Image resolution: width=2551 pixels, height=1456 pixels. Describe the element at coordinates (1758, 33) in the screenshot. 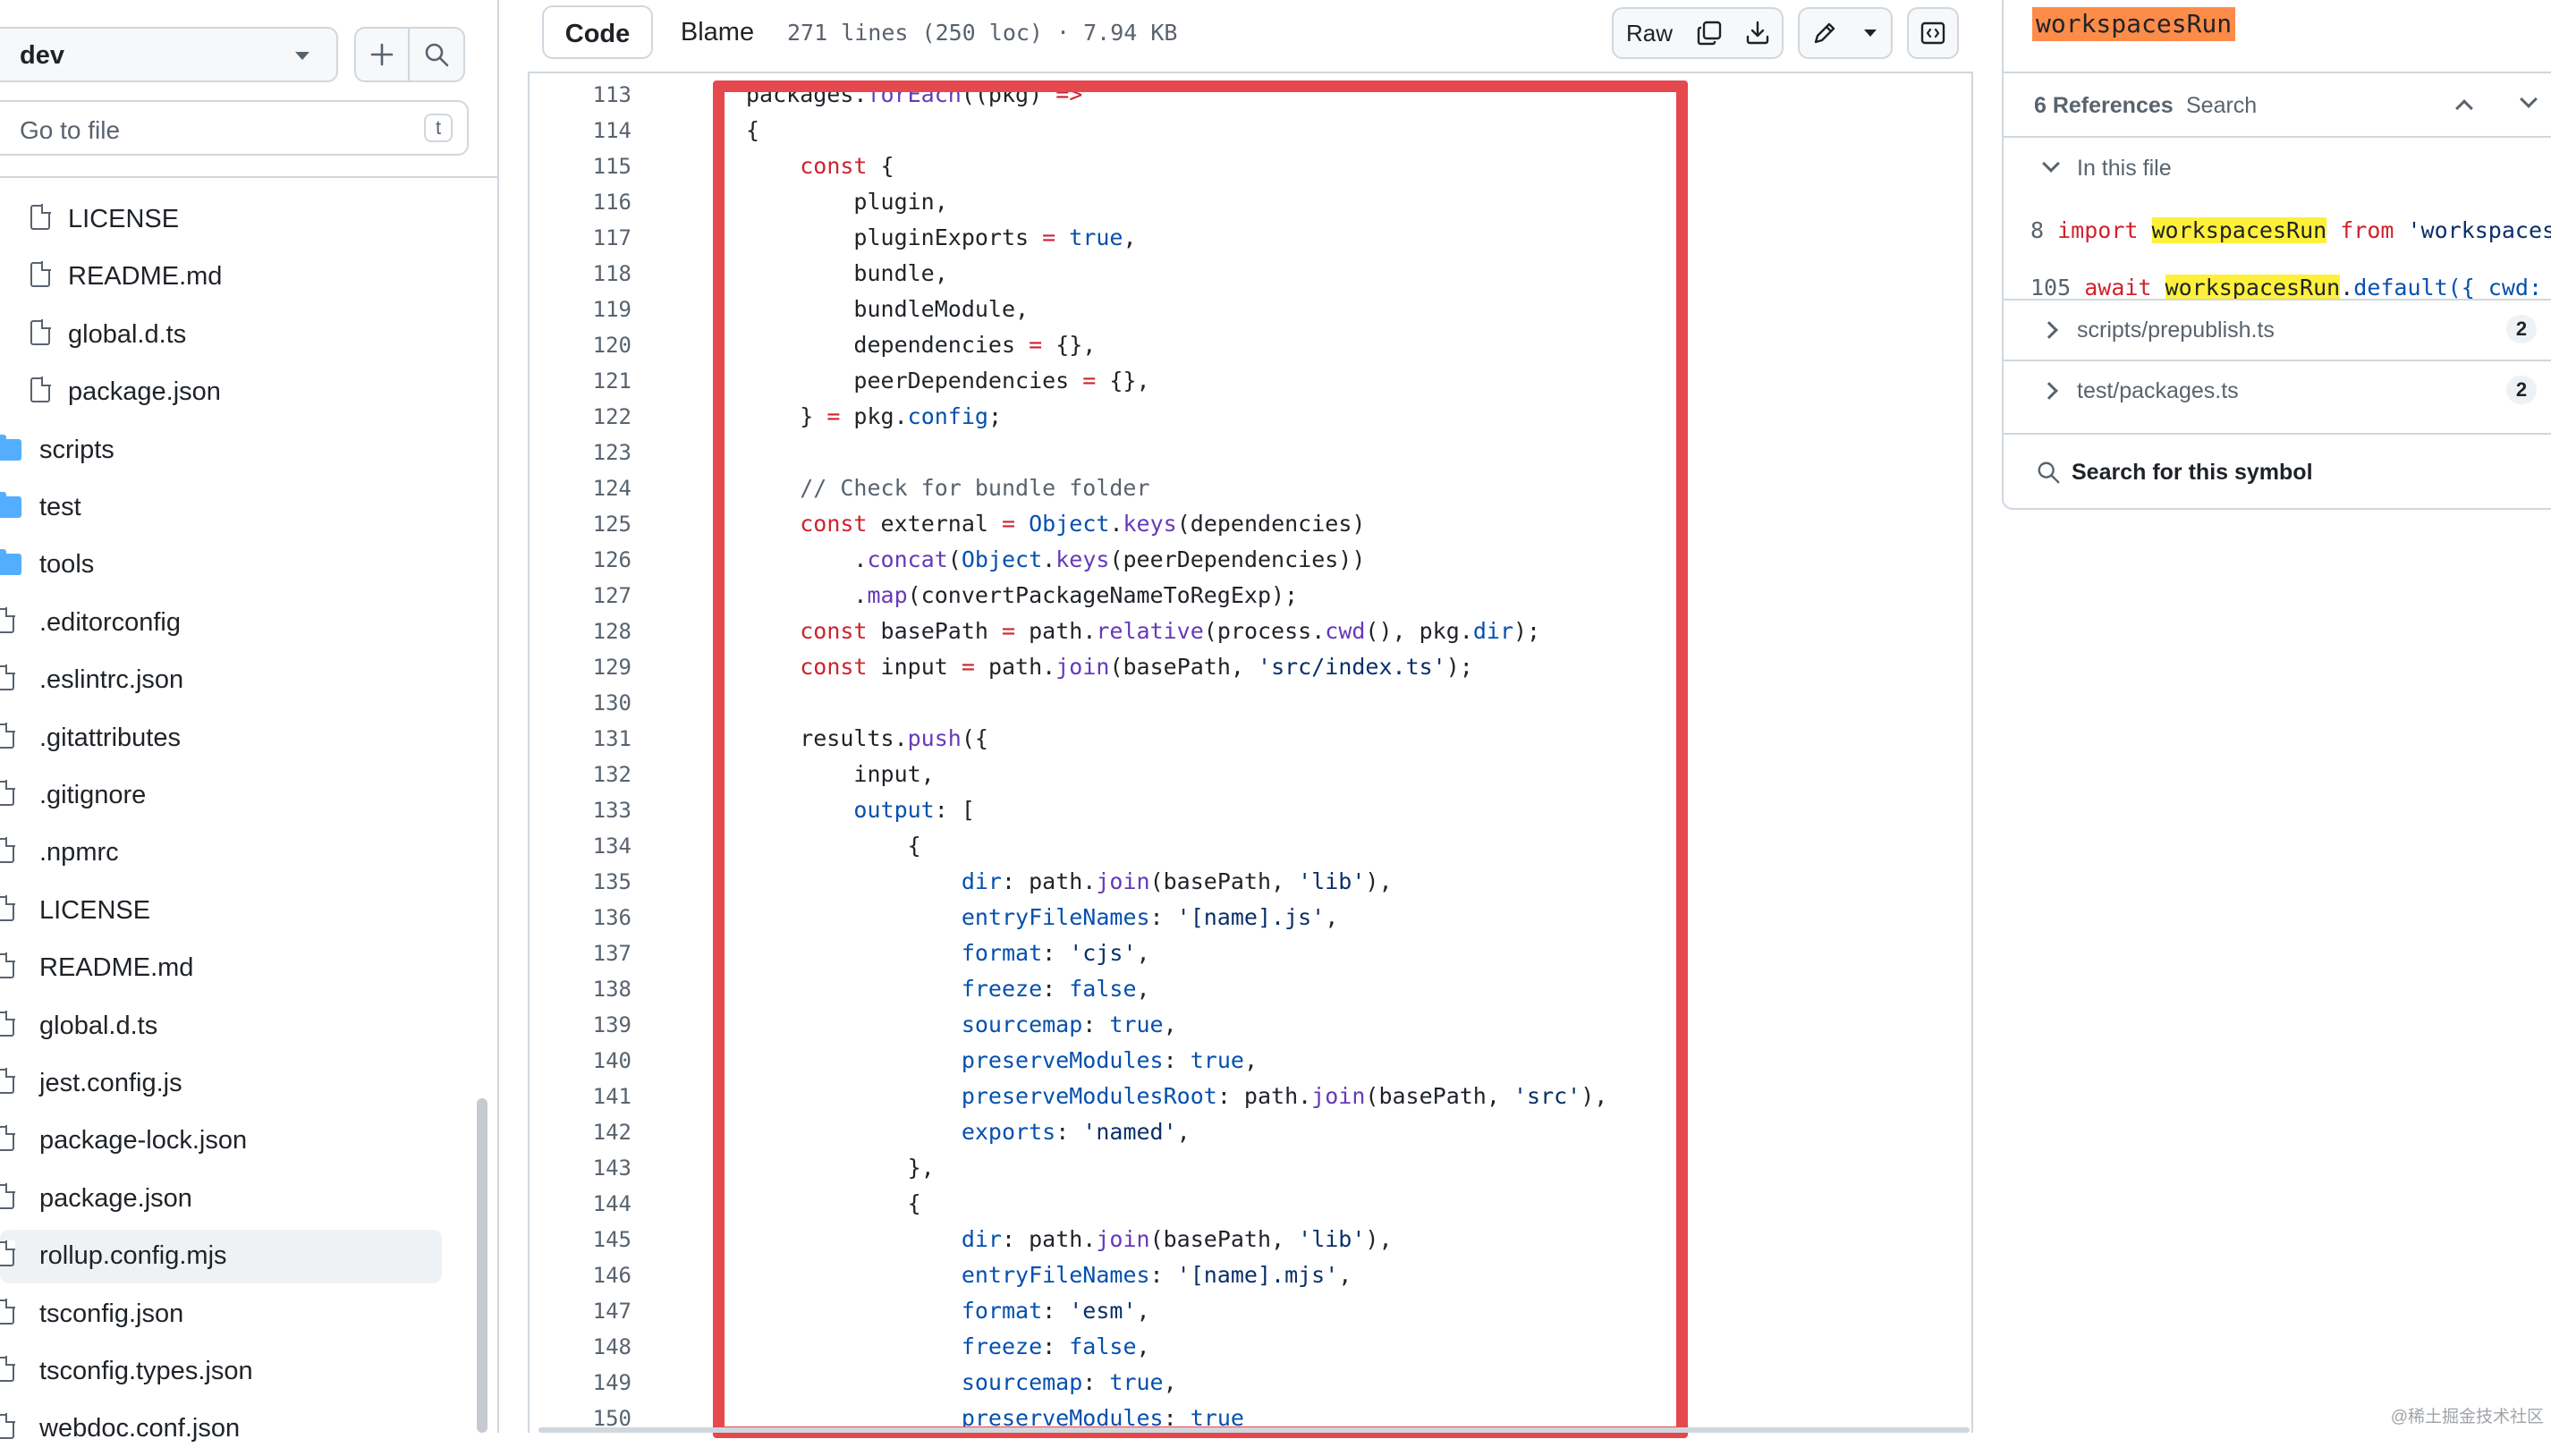

I see `download-button` at that location.